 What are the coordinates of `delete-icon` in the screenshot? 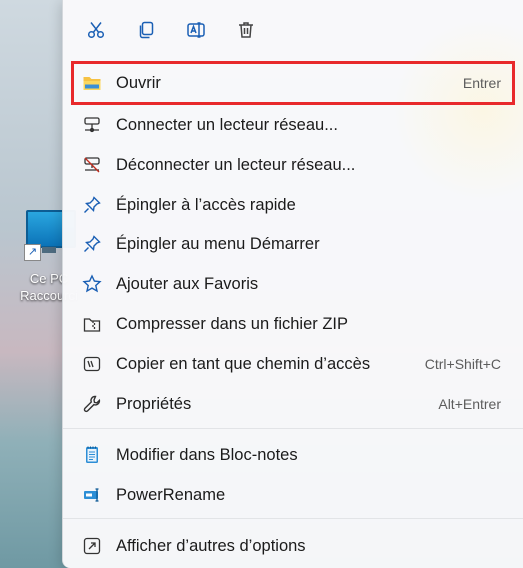 It's located at (246, 30).